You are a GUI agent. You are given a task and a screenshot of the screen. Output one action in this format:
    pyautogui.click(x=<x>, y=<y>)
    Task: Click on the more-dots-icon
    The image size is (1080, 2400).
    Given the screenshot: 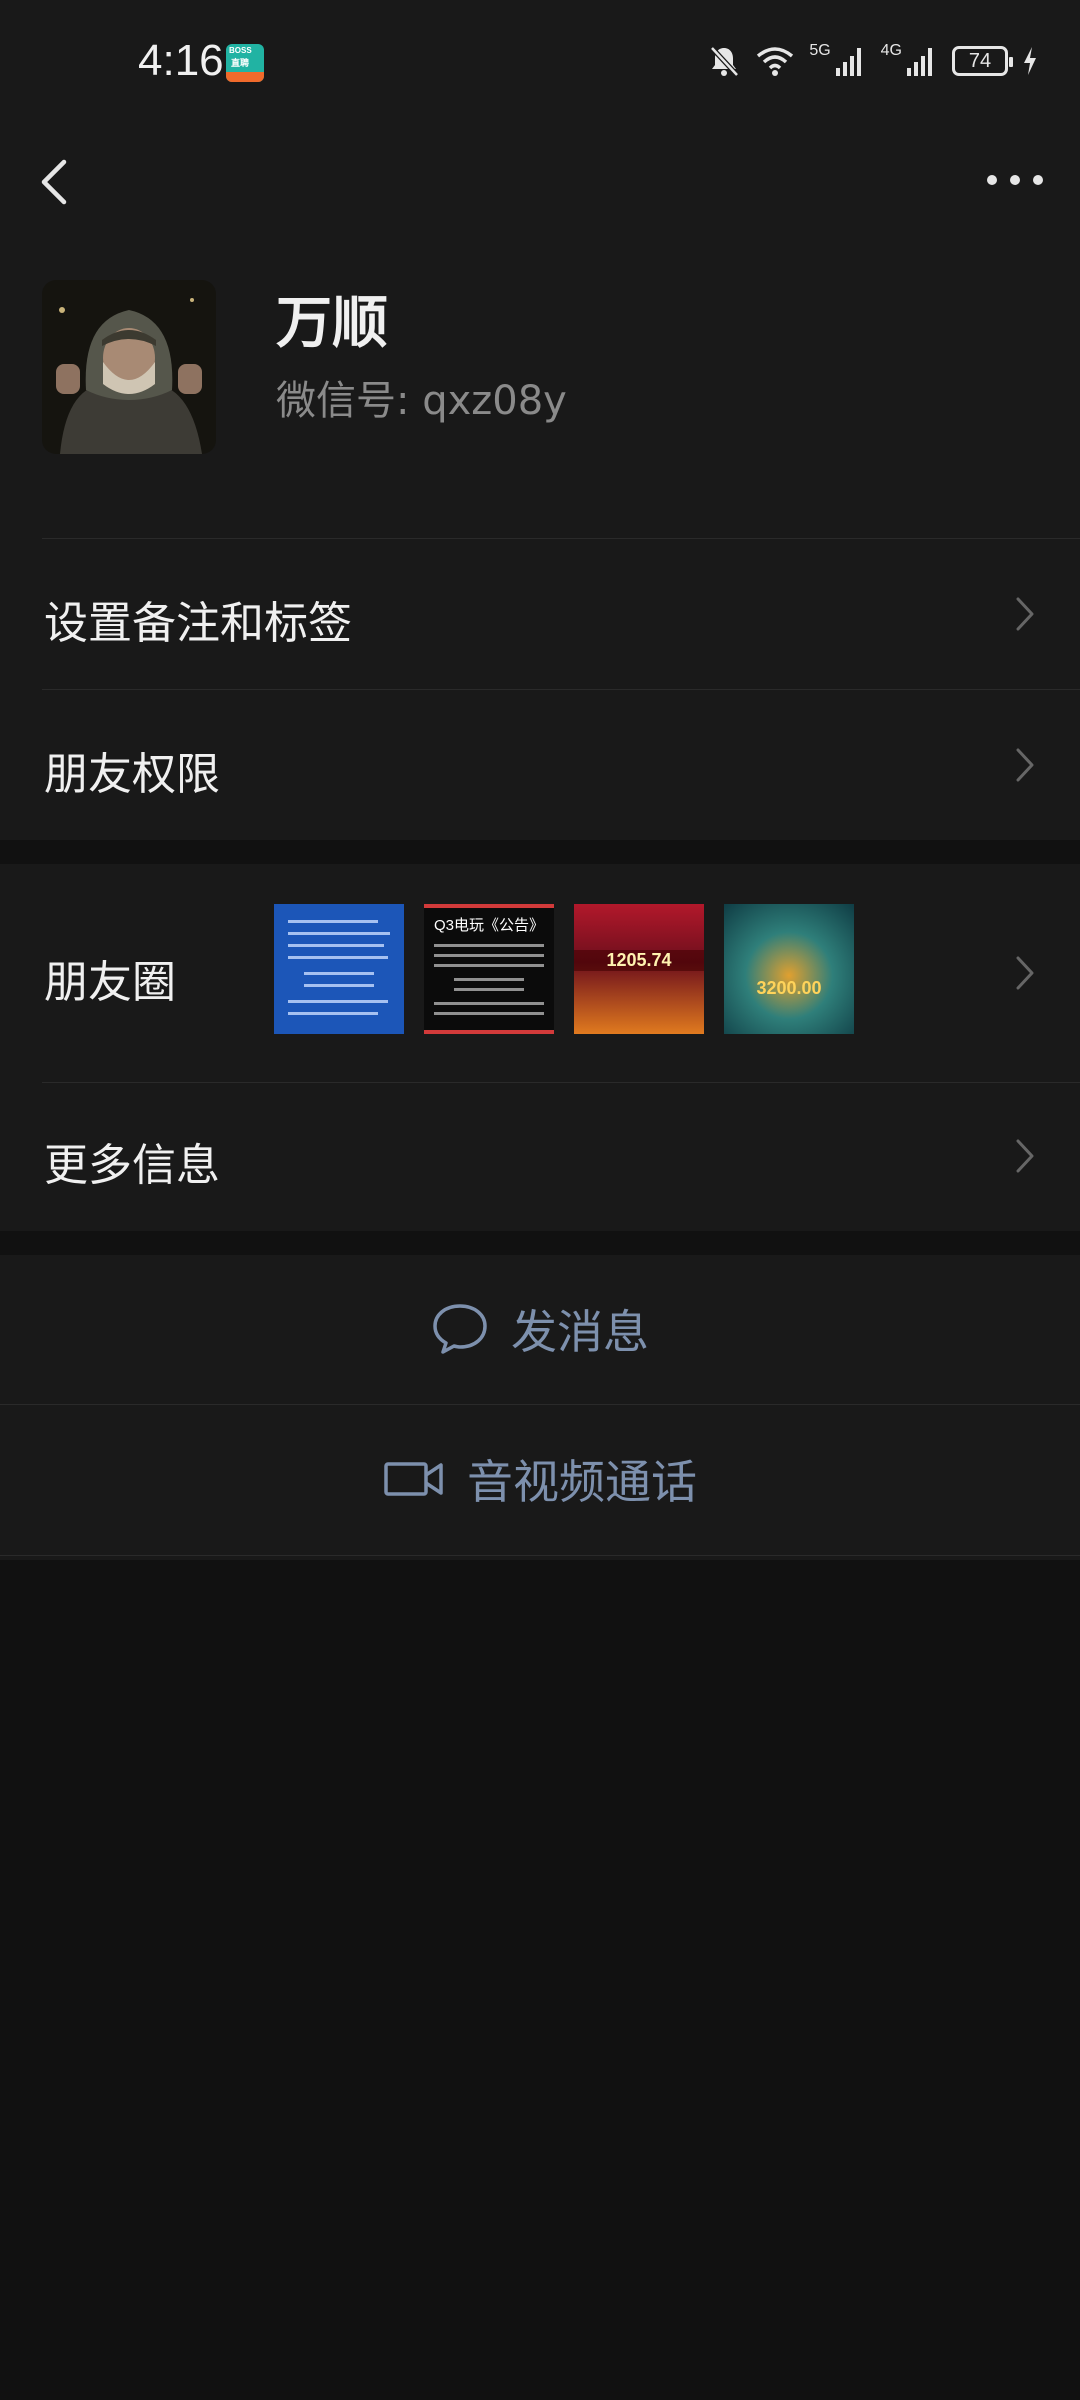 What is the action you would take?
    pyautogui.click(x=1015, y=180)
    